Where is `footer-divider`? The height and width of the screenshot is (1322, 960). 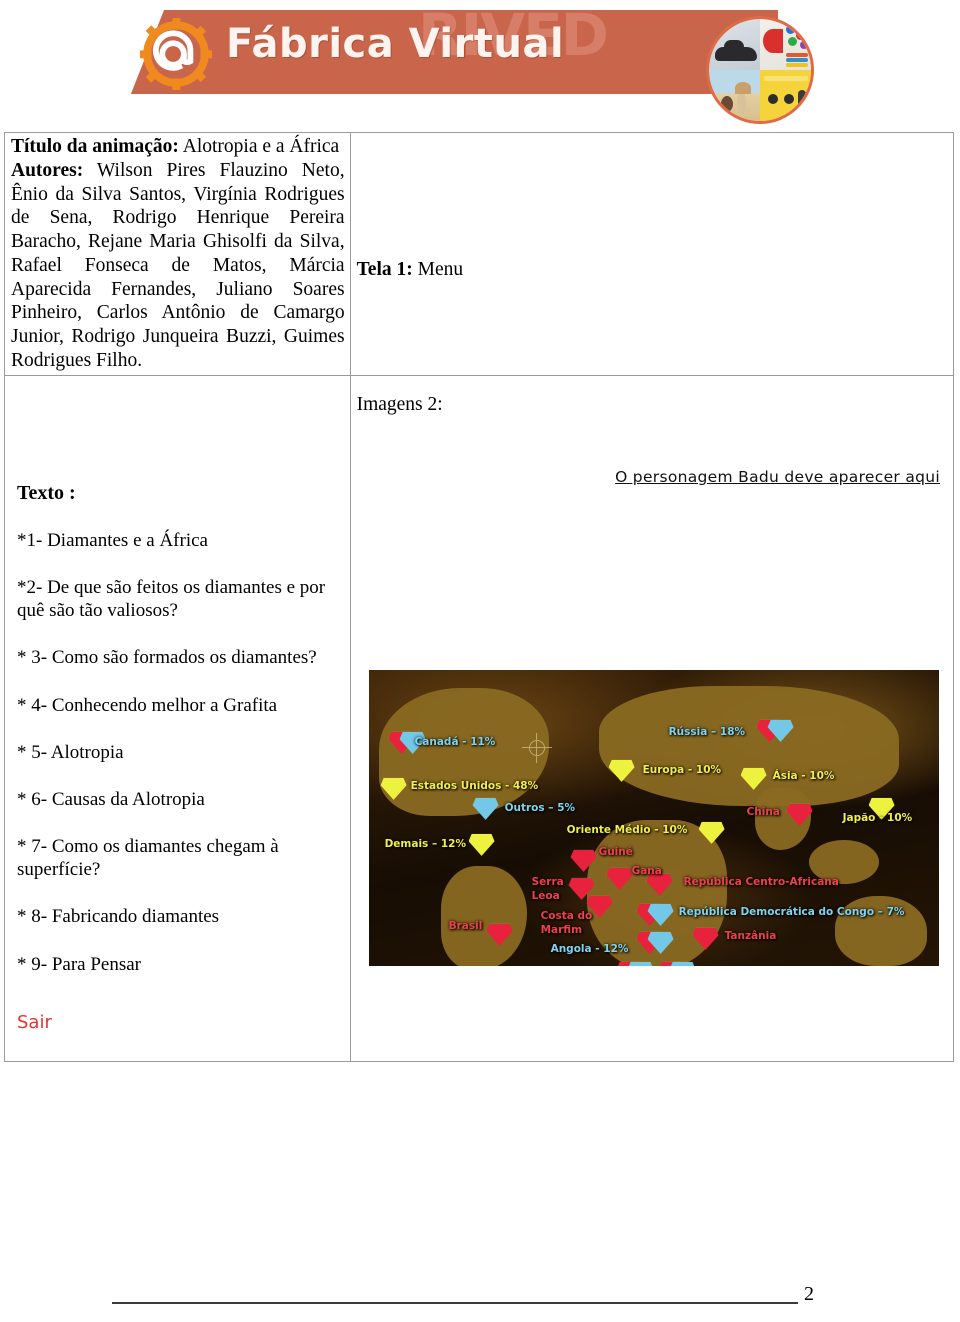 footer-divider is located at coordinates (455, 1303).